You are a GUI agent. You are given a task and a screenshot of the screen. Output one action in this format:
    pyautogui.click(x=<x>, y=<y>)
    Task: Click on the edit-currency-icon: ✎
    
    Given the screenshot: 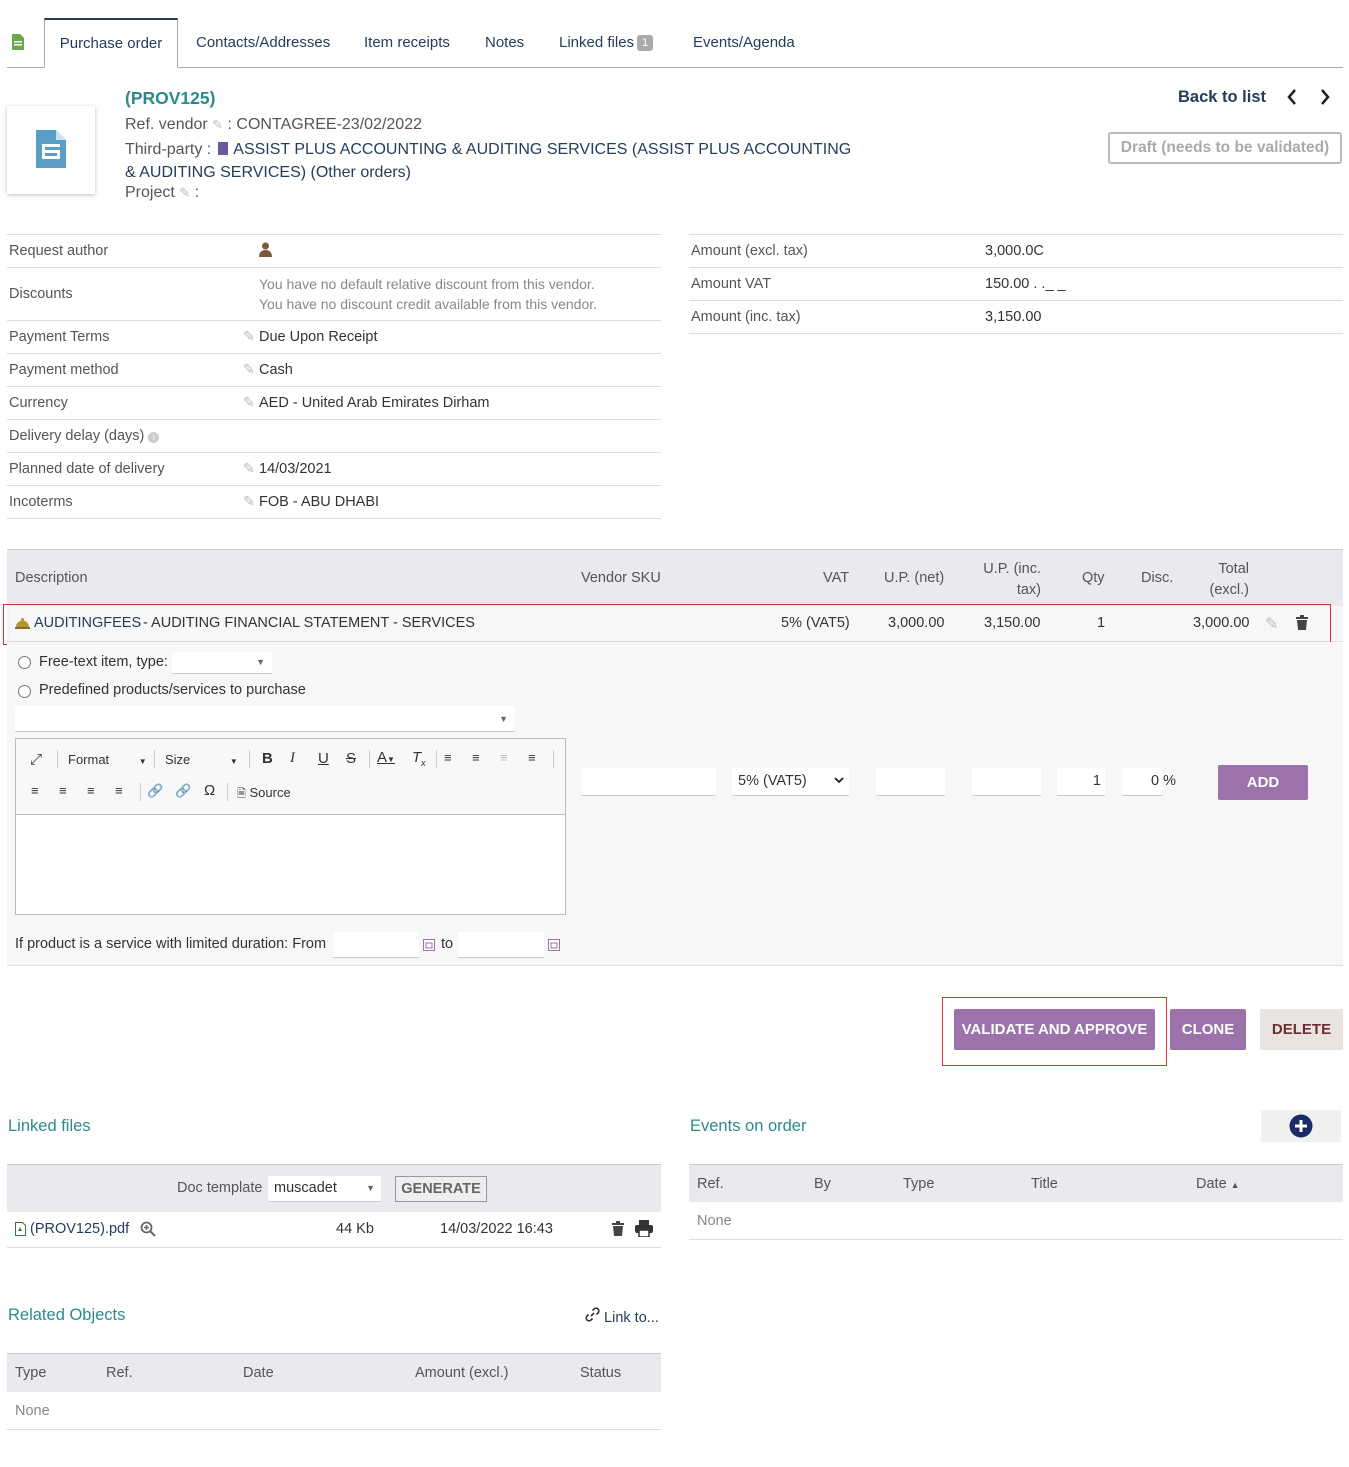 What is the action you would take?
    pyautogui.click(x=247, y=403)
    